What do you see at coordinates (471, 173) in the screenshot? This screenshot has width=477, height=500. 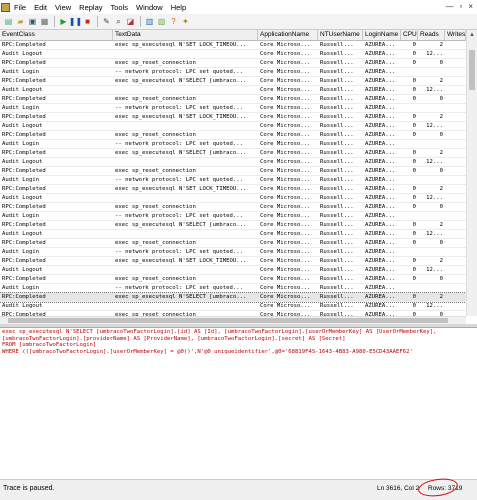 I see `vertical-scrollbar: ▲` at bounding box center [471, 173].